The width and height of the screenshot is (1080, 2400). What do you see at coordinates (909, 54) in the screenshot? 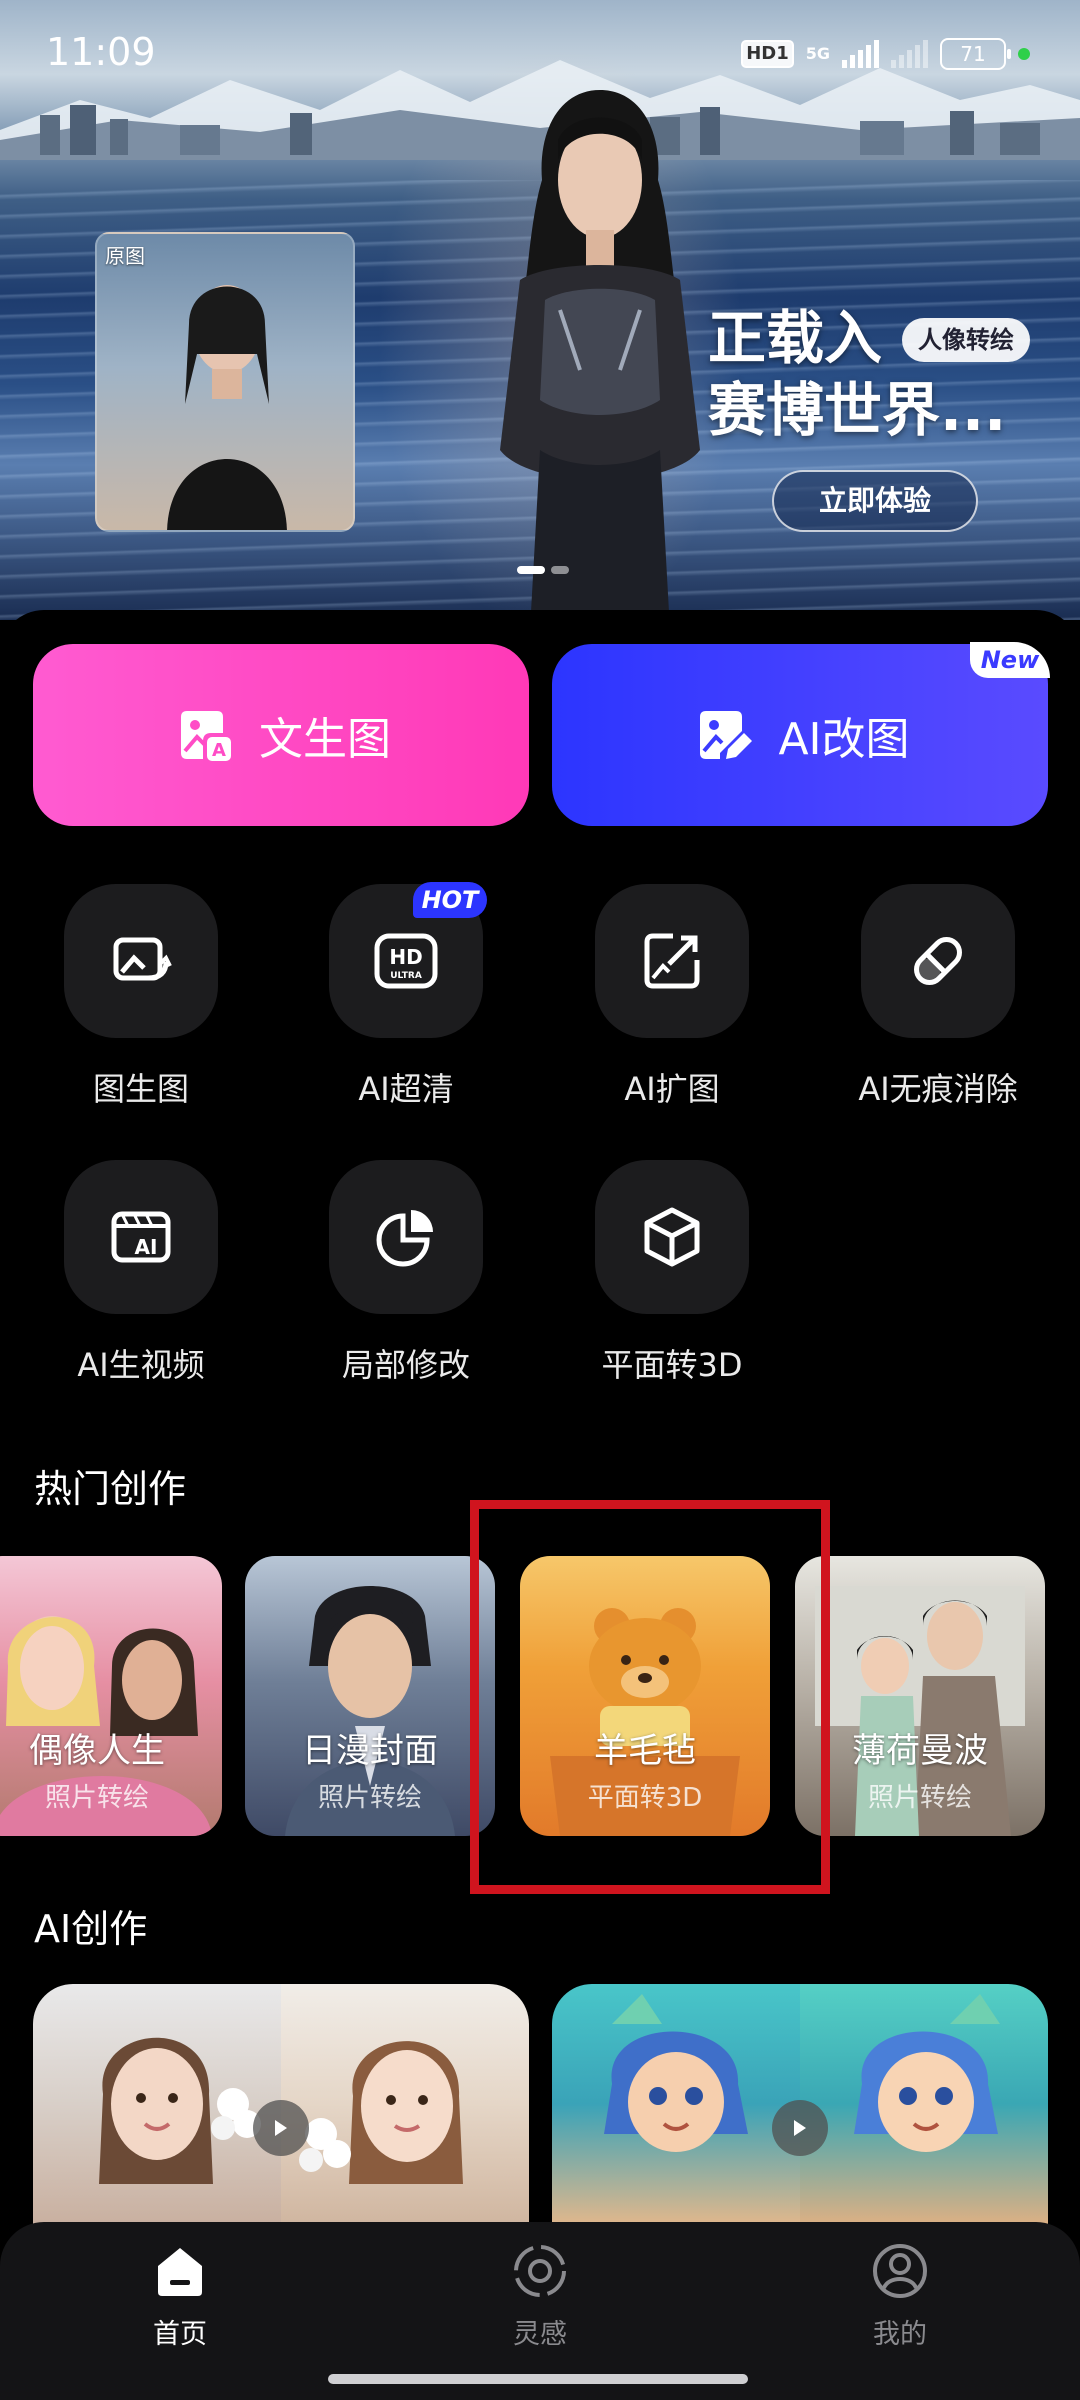
I see `signal-strength-secondary-icon` at bounding box center [909, 54].